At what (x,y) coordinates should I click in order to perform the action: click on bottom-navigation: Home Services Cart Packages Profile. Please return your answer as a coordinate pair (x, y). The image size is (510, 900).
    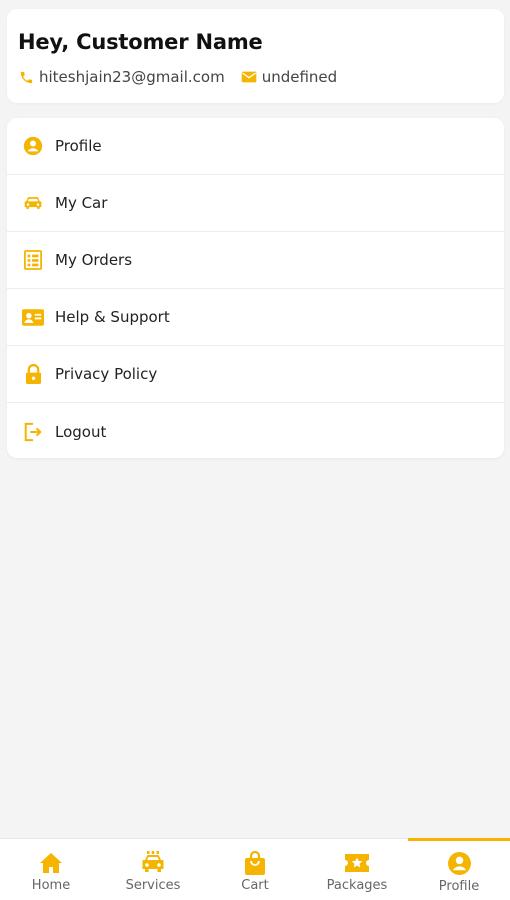
    Looking at the image, I should click on (255, 869).